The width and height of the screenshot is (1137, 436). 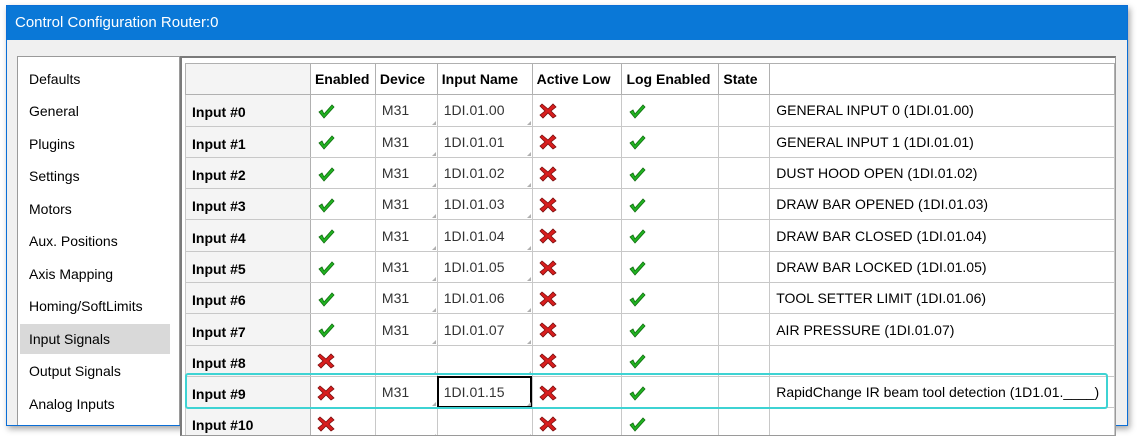 What do you see at coordinates (95, 274) in the screenshot?
I see `sidebar-item-axis-mapping: Axis Mapping` at bounding box center [95, 274].